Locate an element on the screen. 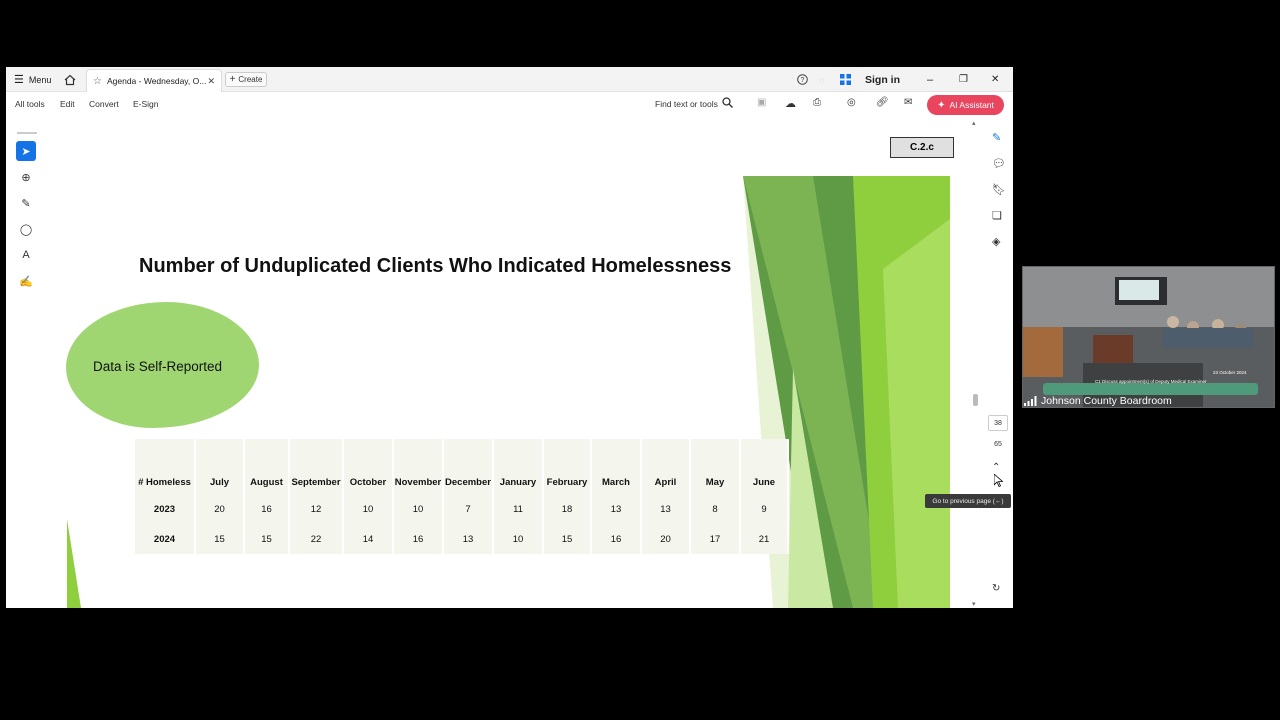  current-page-field: 38 is located at coordinates (998, 423).